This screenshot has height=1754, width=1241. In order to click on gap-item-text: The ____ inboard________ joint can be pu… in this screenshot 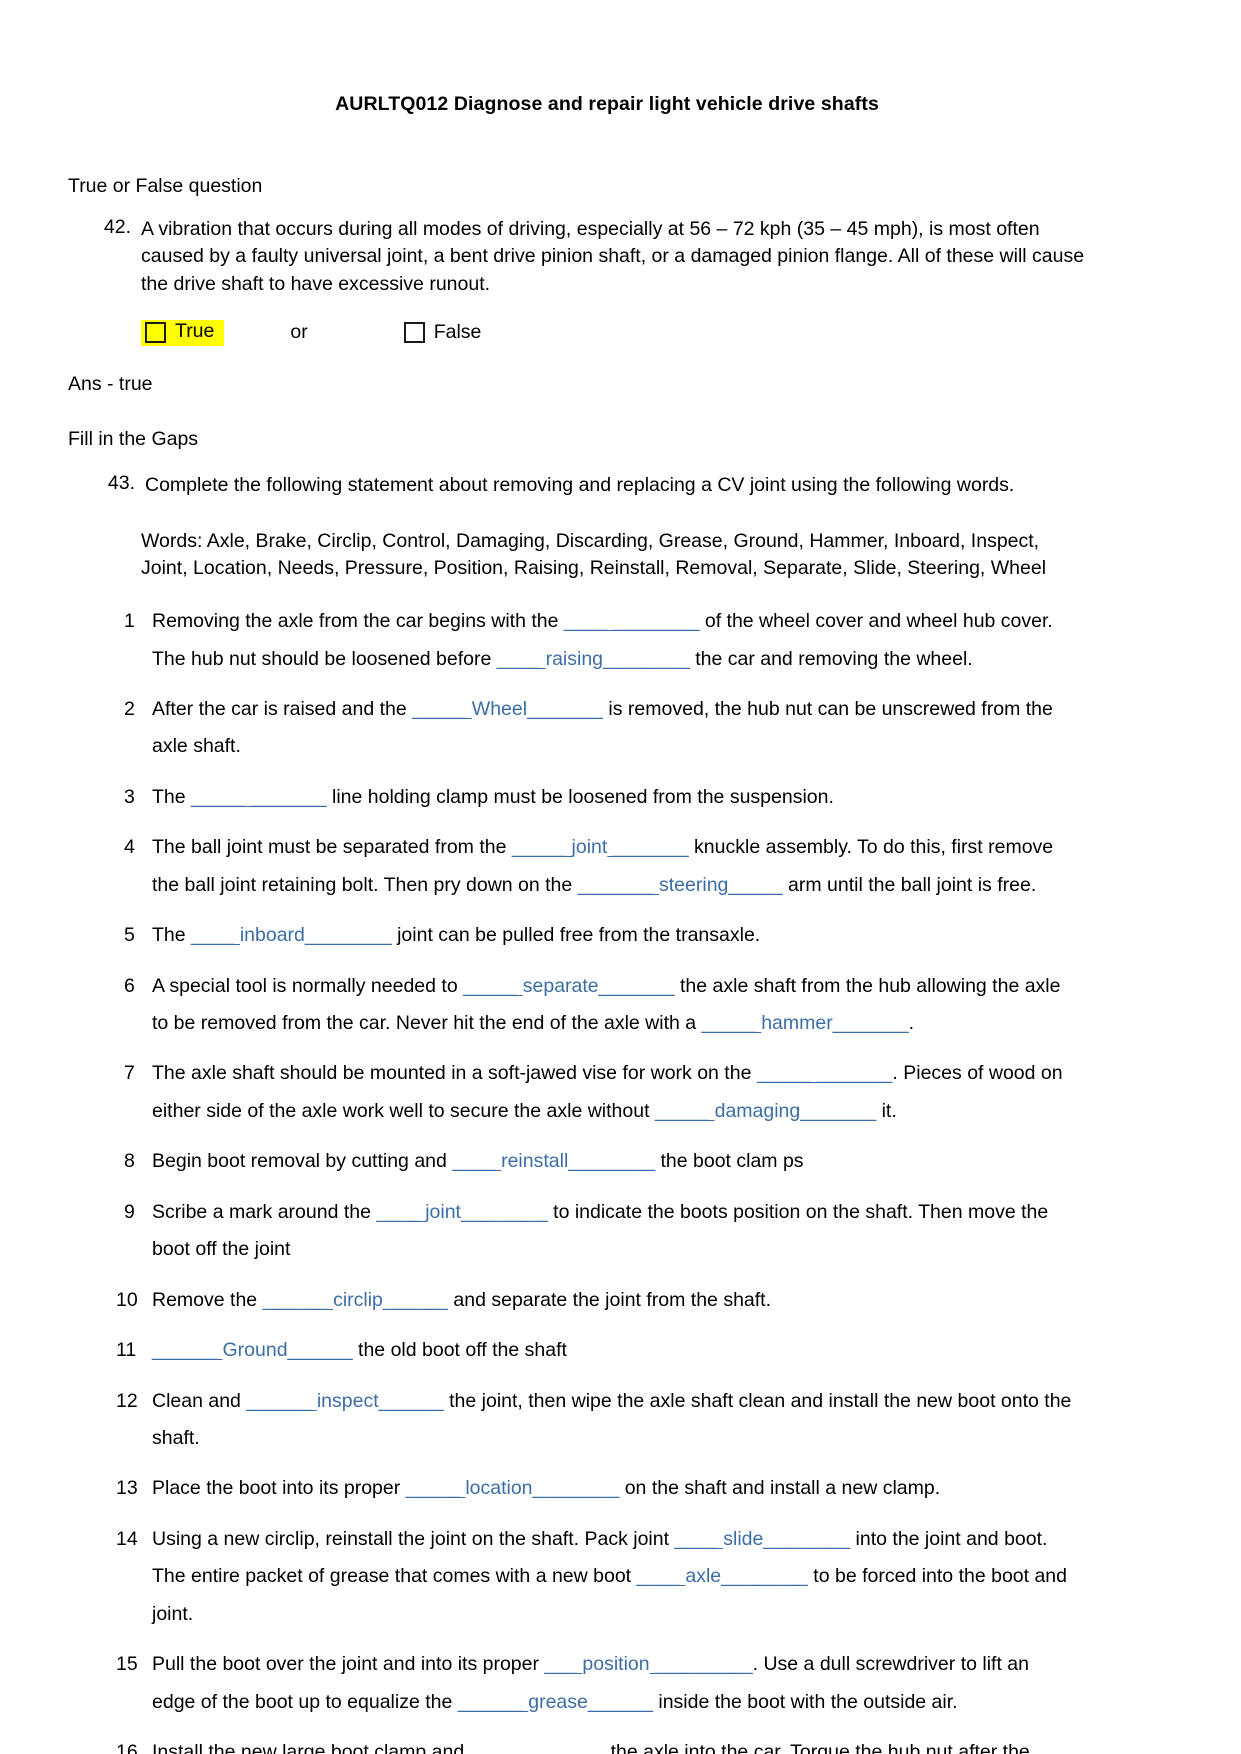, I will do `click(612, 935)`.